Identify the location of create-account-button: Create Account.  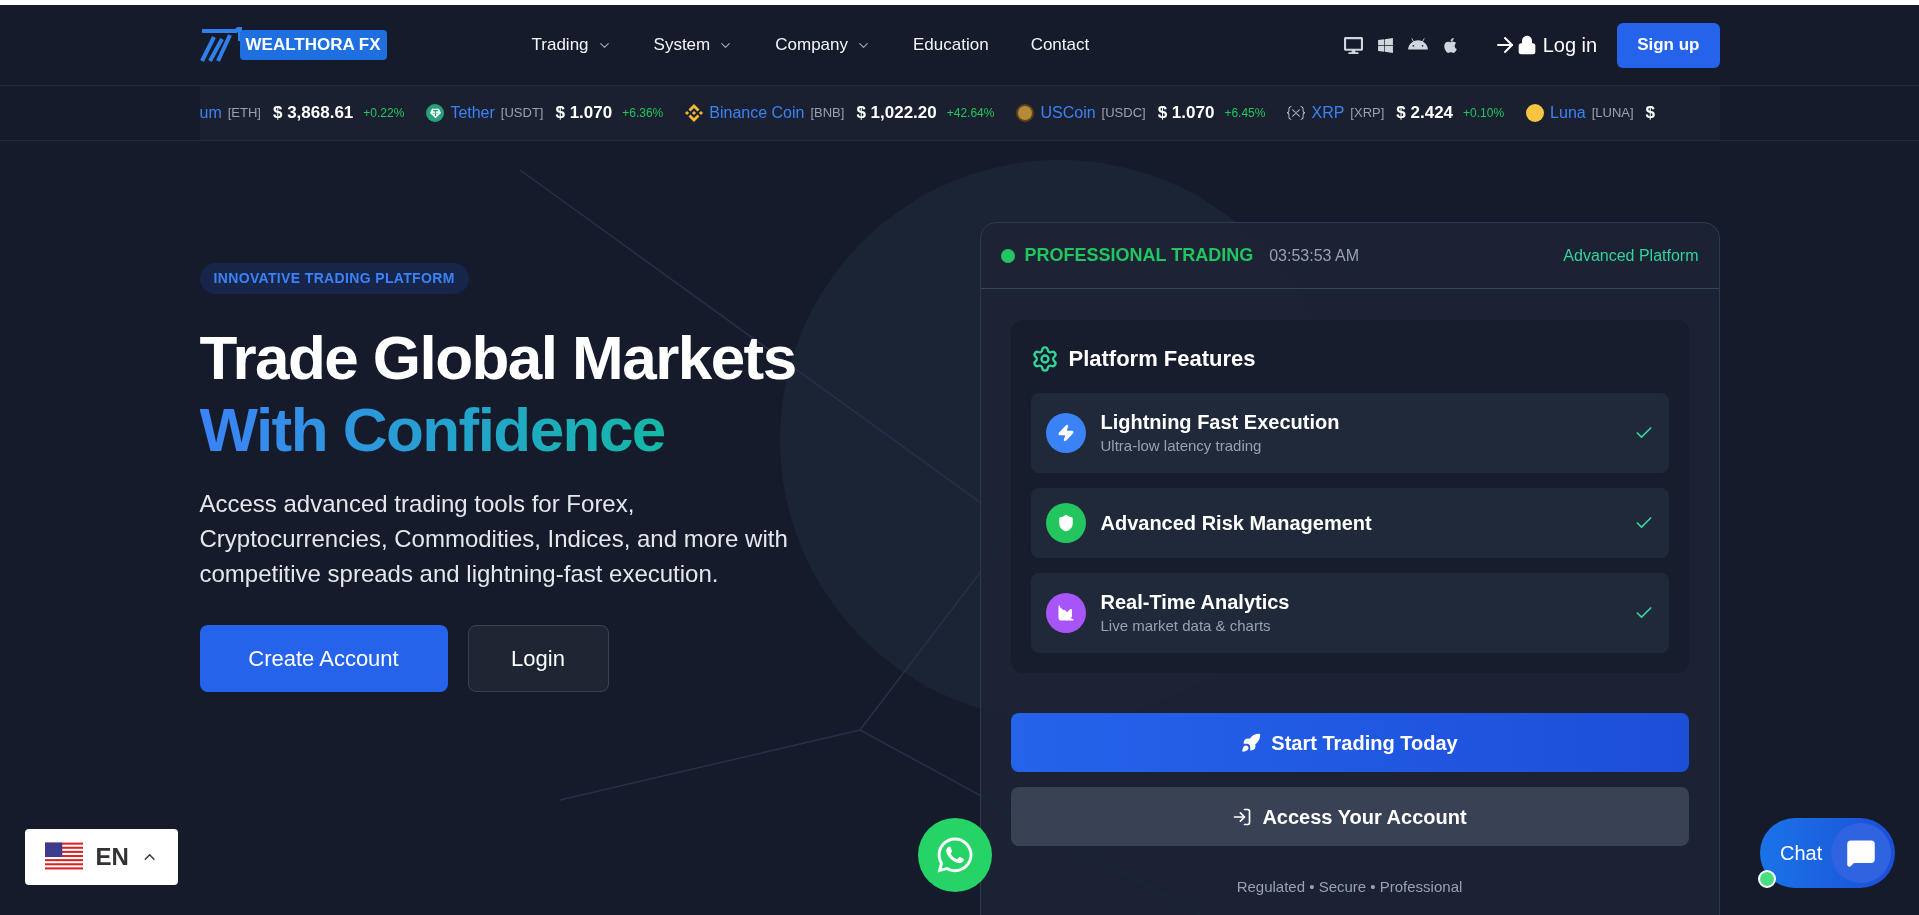
(323, 658).